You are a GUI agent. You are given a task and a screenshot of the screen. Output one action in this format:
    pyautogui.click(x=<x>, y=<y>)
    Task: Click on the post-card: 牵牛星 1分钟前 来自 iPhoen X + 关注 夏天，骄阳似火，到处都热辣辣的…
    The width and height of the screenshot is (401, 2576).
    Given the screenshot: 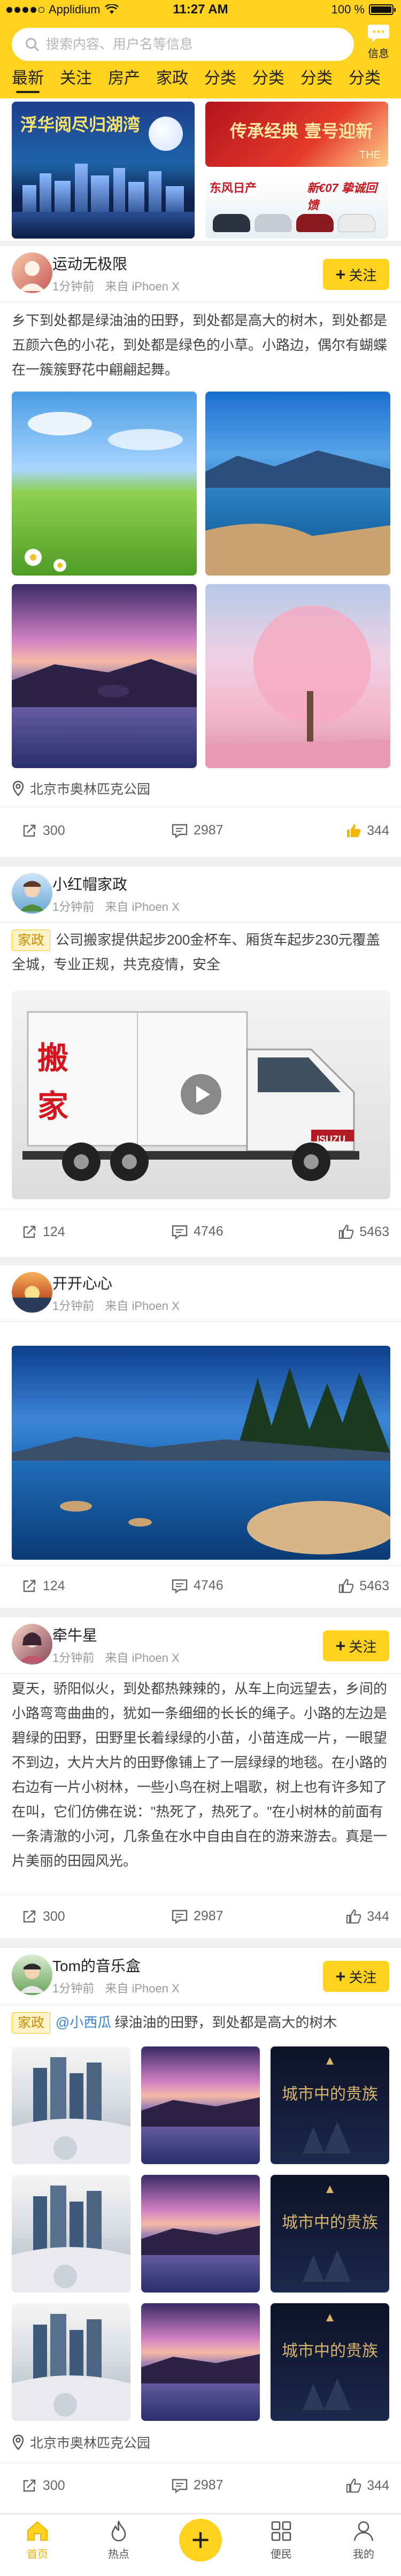 What is the action you would take?
    pyautogui.click(x=200, y=1777)
    